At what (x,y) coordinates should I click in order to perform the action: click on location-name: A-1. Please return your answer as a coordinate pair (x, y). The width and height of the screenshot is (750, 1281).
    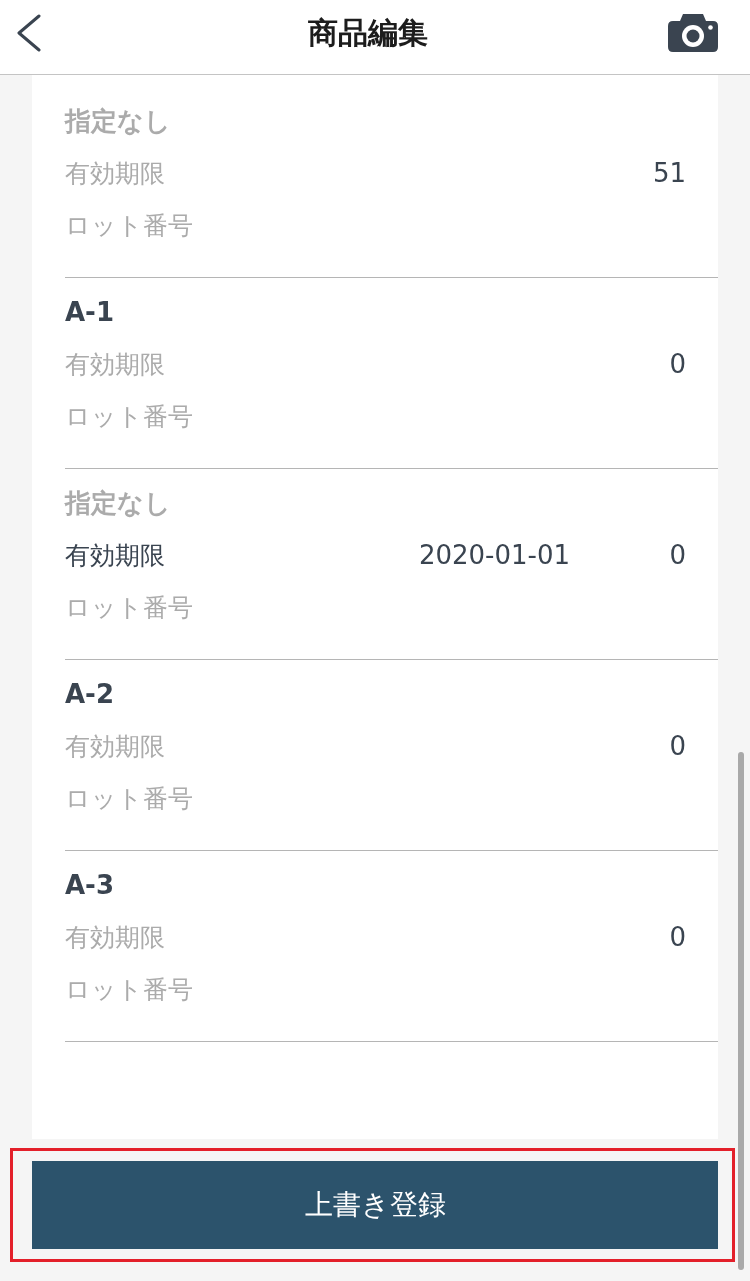
    Looking at the image, I should click on (89, 312).